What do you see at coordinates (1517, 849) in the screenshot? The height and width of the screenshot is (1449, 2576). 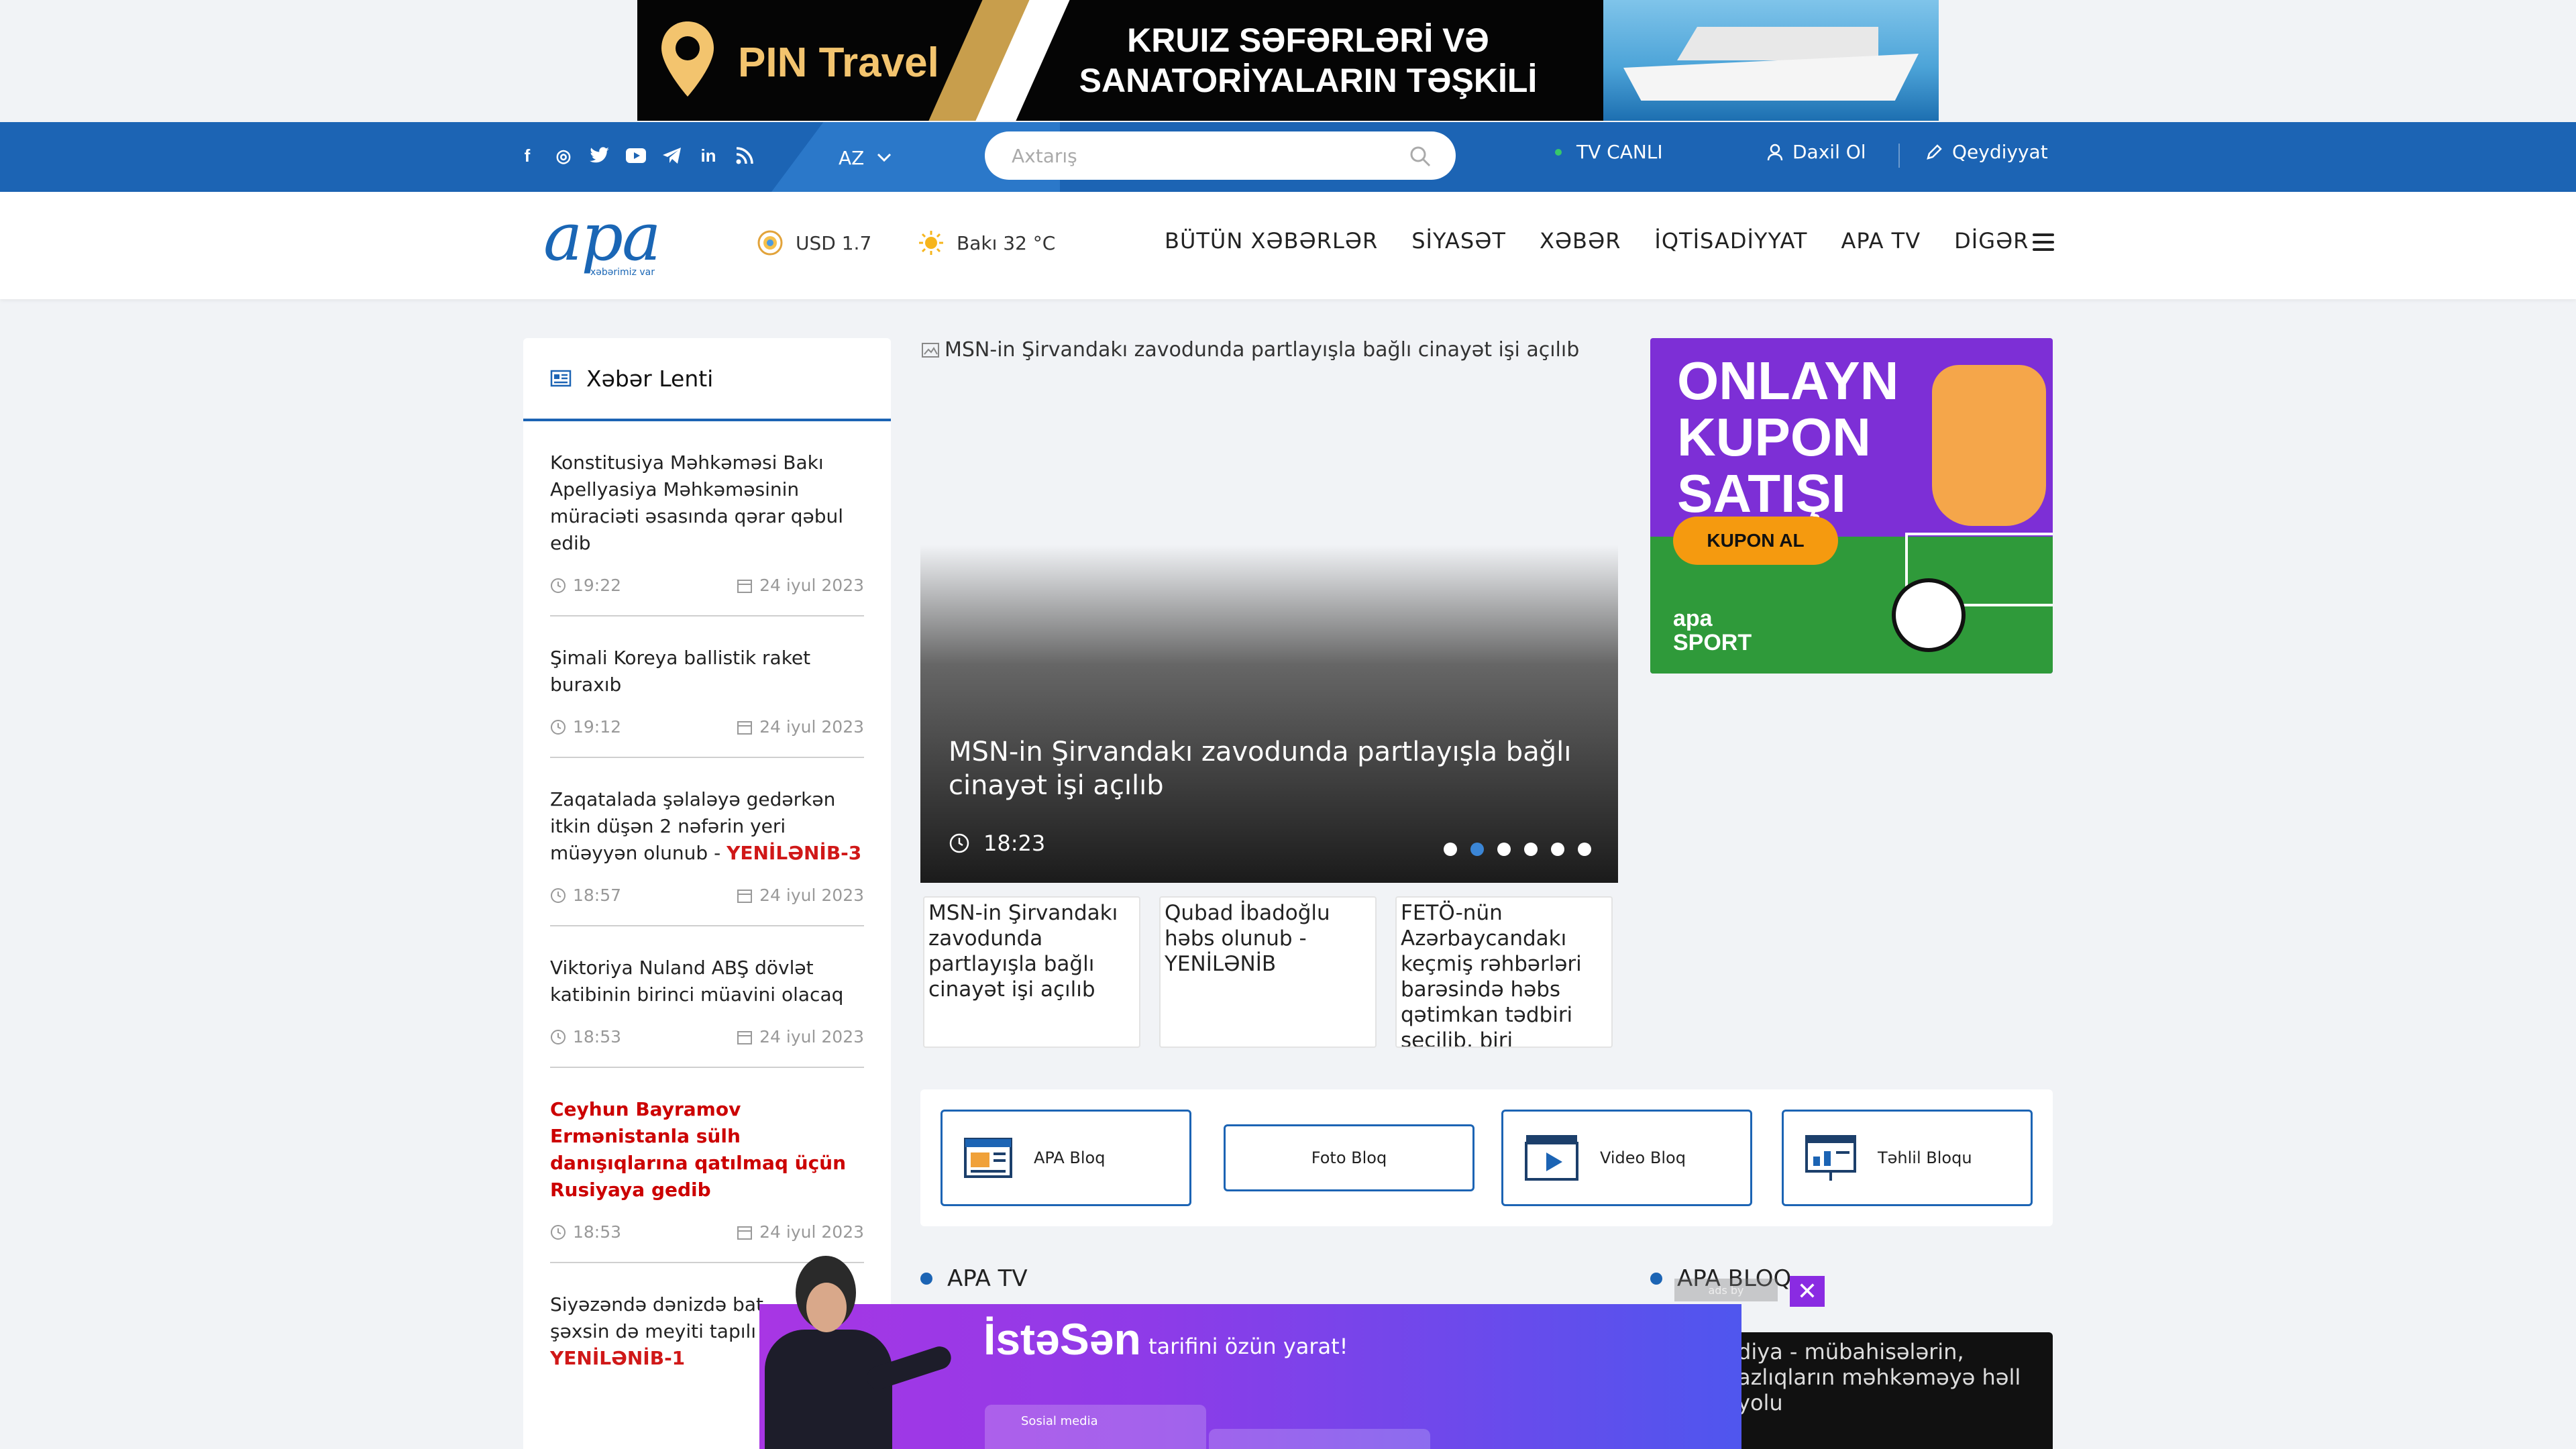 I see `slider-dots` at bounding box center [1517, 849].